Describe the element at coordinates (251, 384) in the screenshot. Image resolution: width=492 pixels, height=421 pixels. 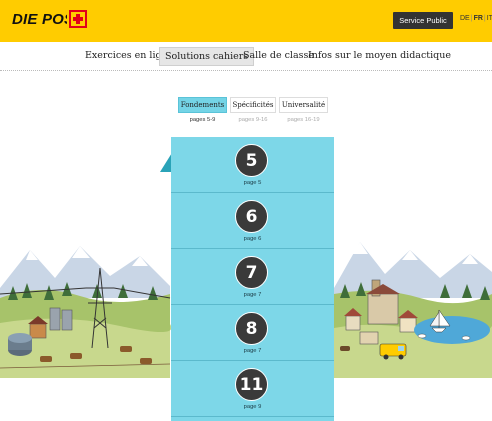
I see `exercise-number-badge: 11` at that location.